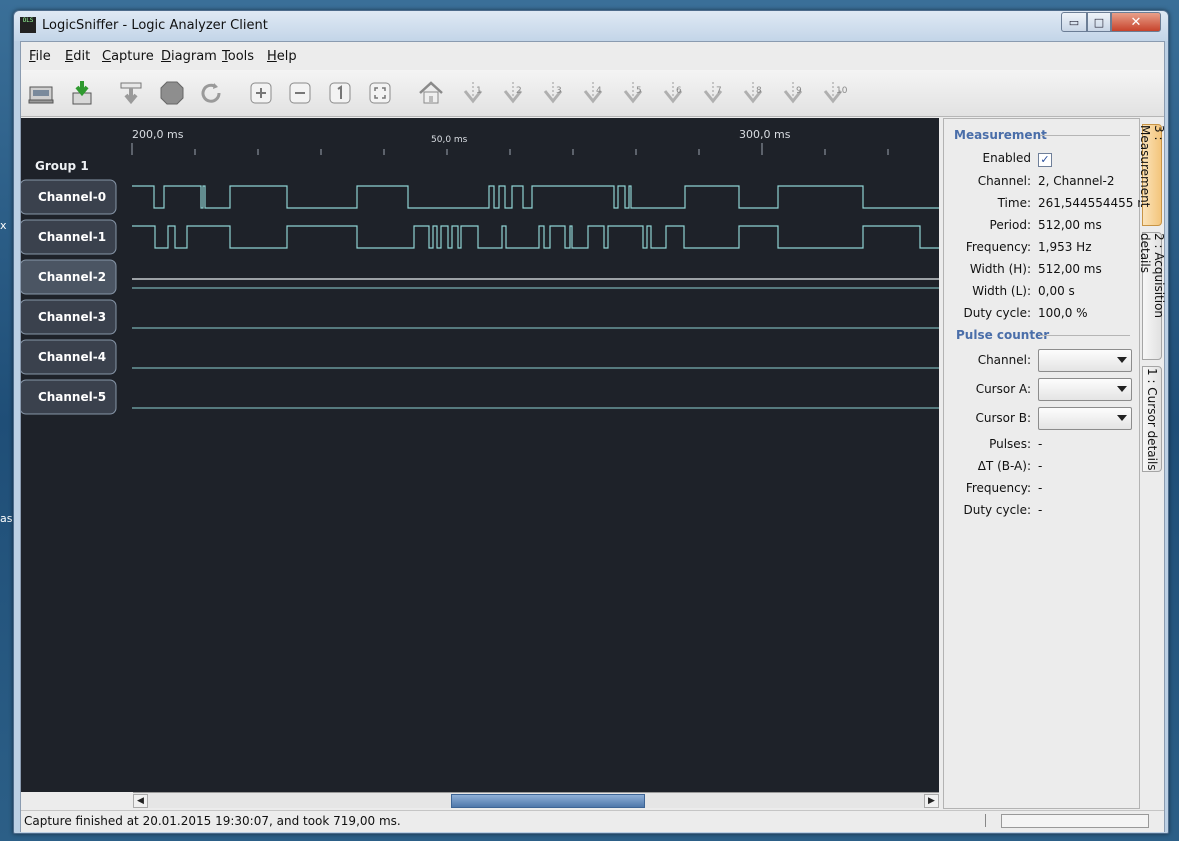  Describe the element at coordinates (1040, 488) in the screenshot. I see `pulse-row-value: -` at that location.